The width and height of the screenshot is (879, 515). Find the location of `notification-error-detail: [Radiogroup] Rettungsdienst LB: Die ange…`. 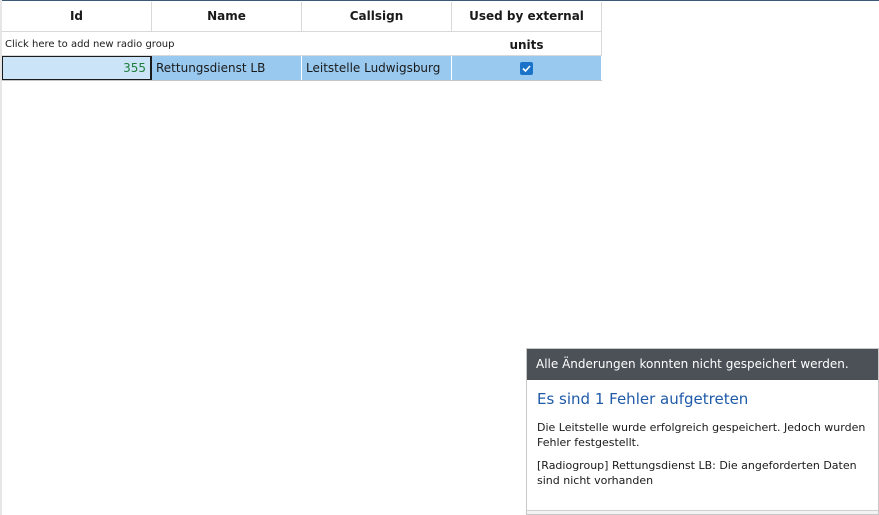

notification-error-detail: [Radiogroup] Rettungsdienst LB: Die ange… is located at coordinates (697, 473).